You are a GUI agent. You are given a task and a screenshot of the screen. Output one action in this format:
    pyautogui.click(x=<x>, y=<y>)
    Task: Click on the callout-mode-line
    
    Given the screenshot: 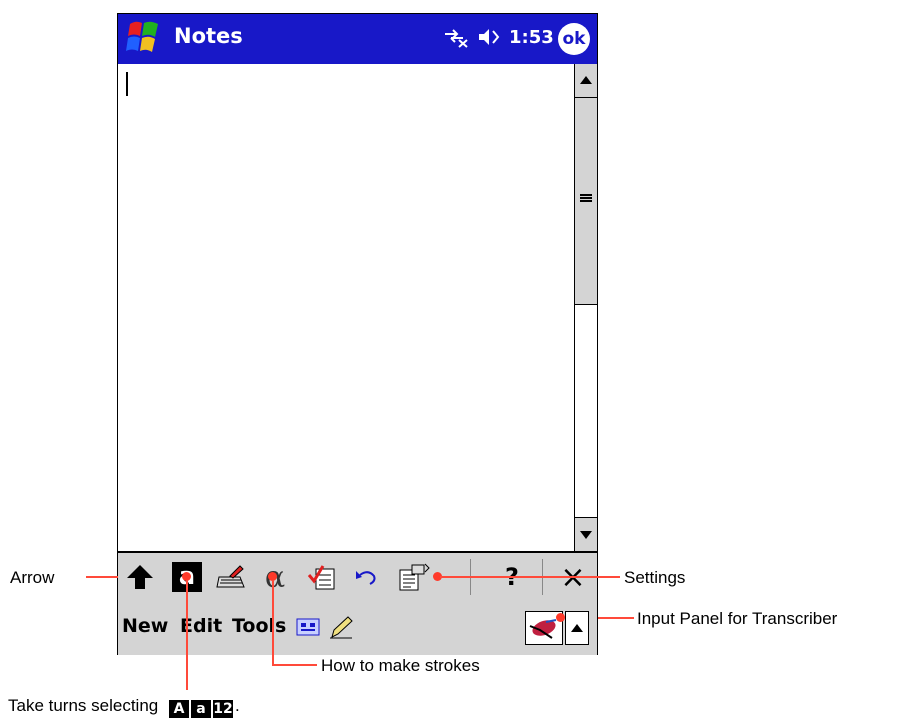 What is the action you would take?
    pyautogui.click(x=187, y=635)
    